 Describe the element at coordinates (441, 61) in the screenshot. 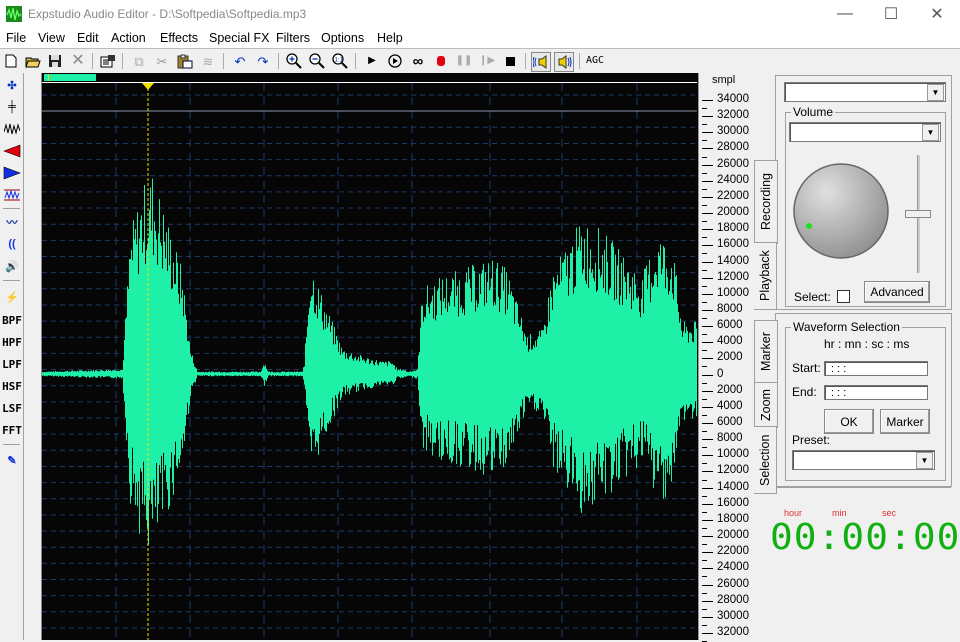

I see `record-icon` at that location.